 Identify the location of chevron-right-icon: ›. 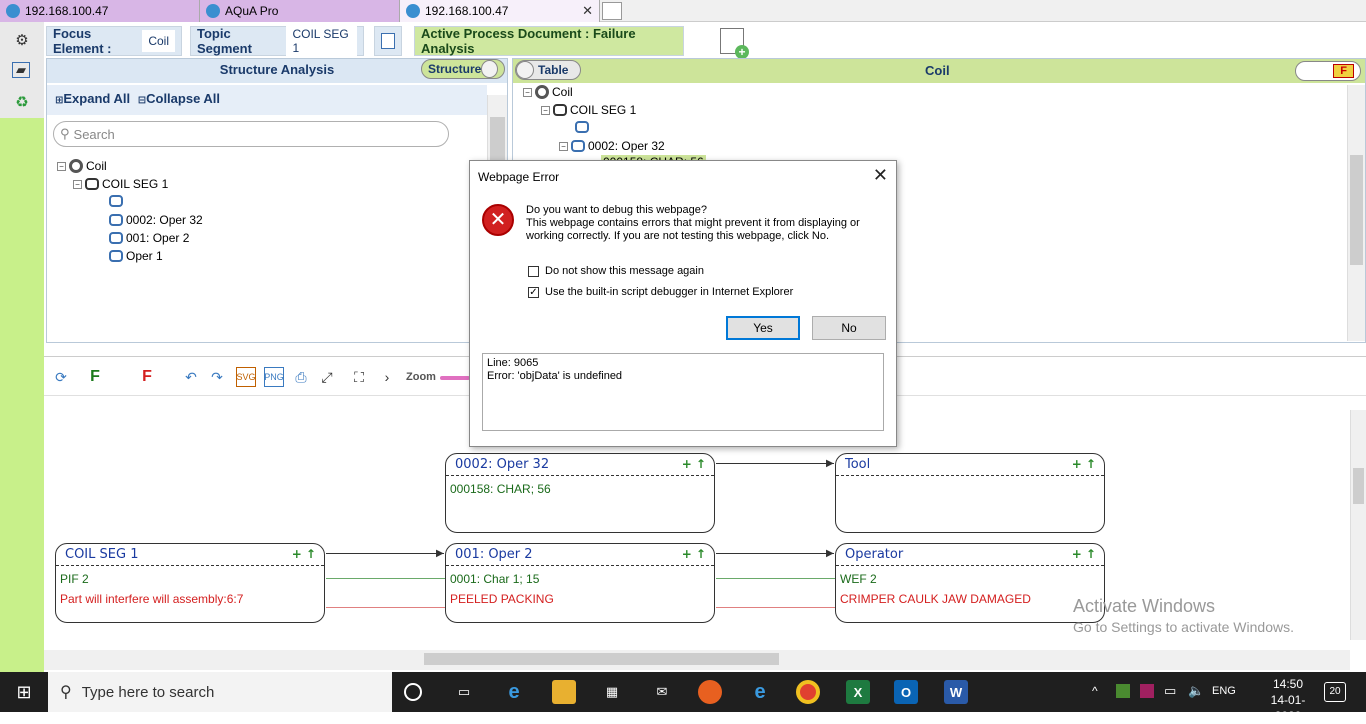
(387, 377).